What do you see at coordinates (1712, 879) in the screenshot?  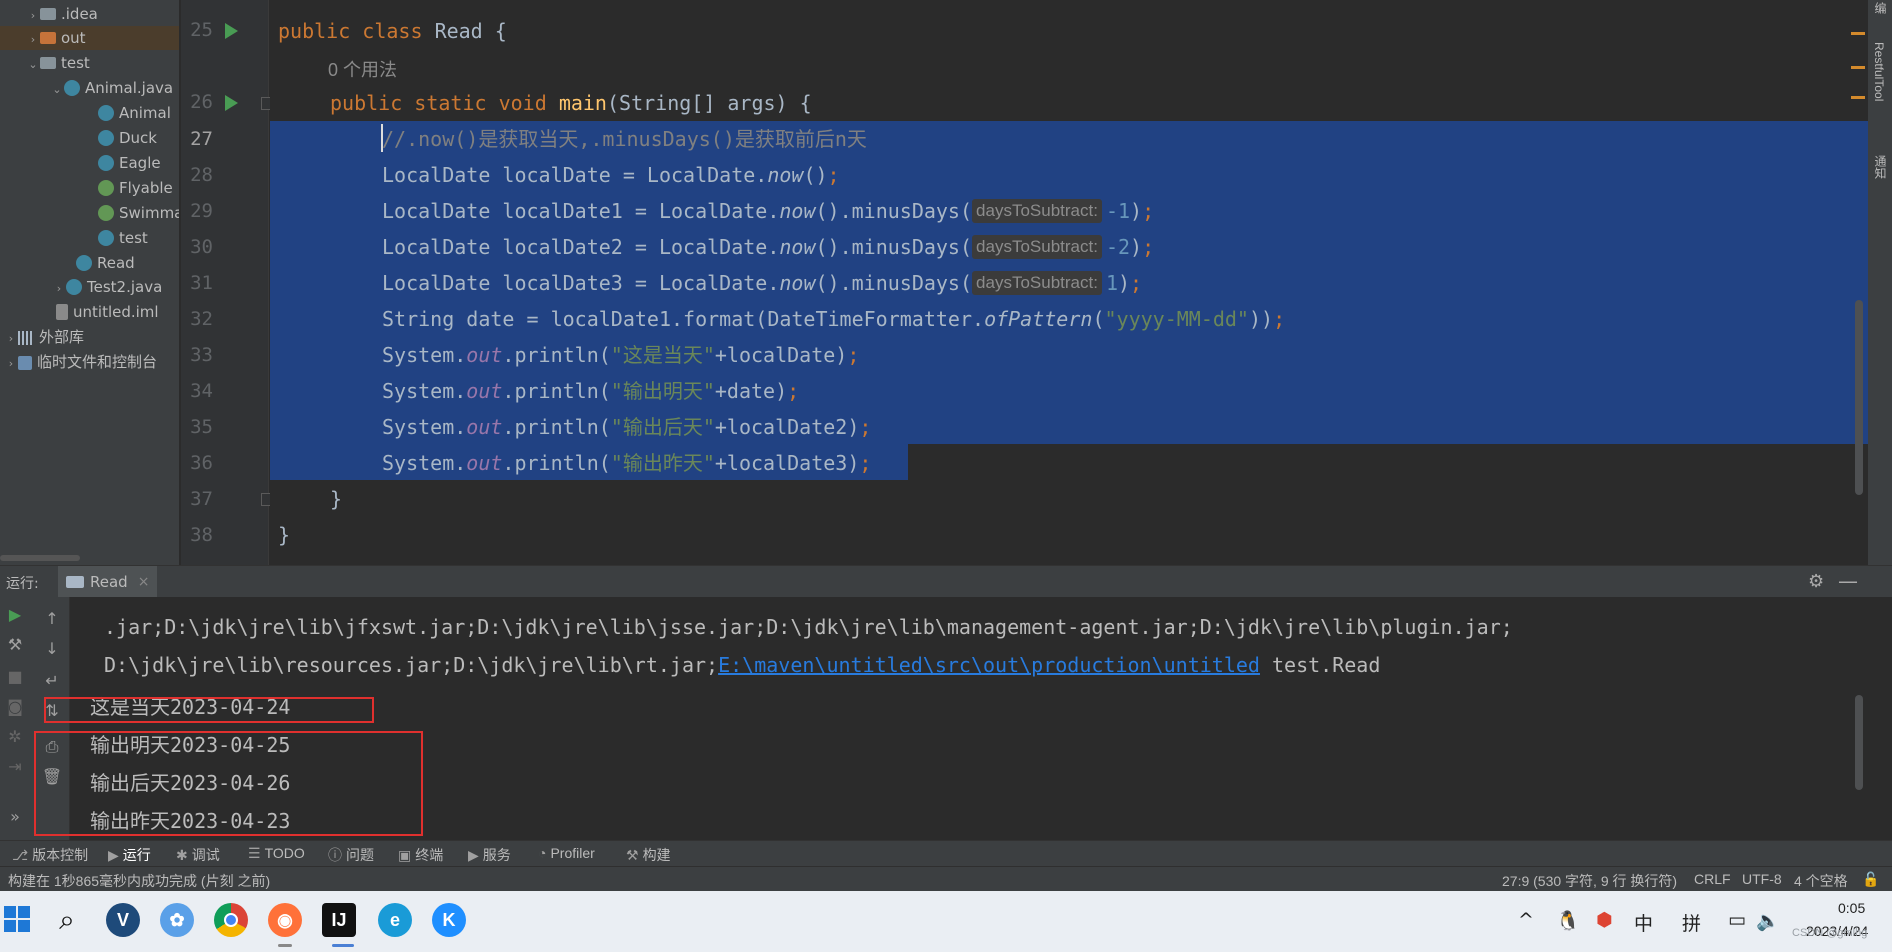 I see `line-separator: CRLF` at bounding box center [1712, 879].